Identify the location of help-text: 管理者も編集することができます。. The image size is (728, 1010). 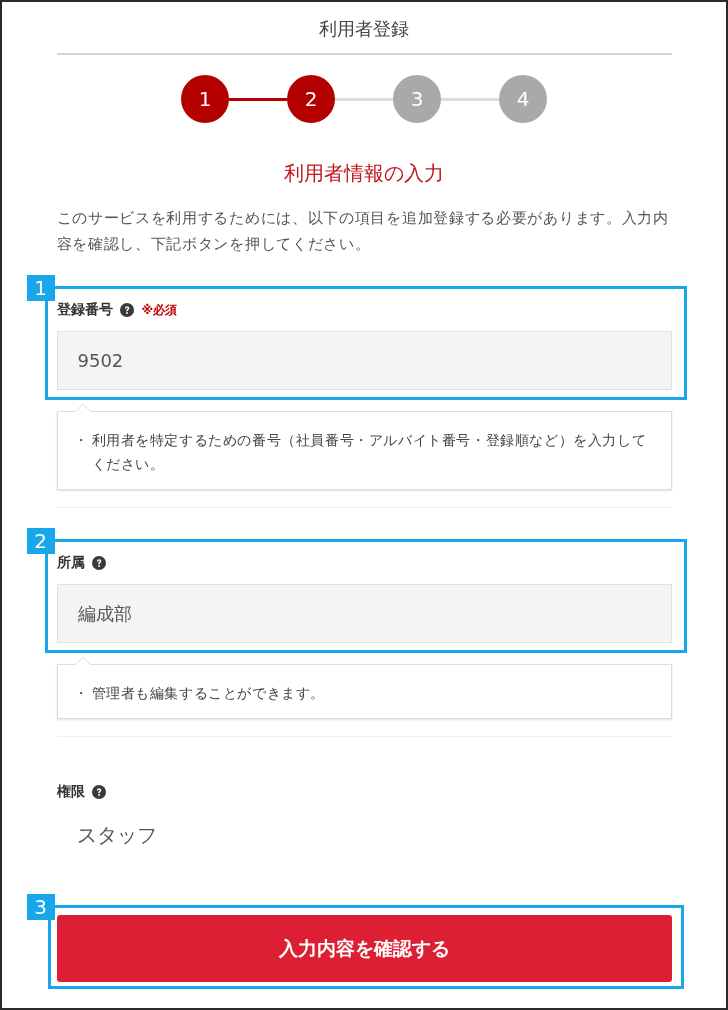
(209, 693).